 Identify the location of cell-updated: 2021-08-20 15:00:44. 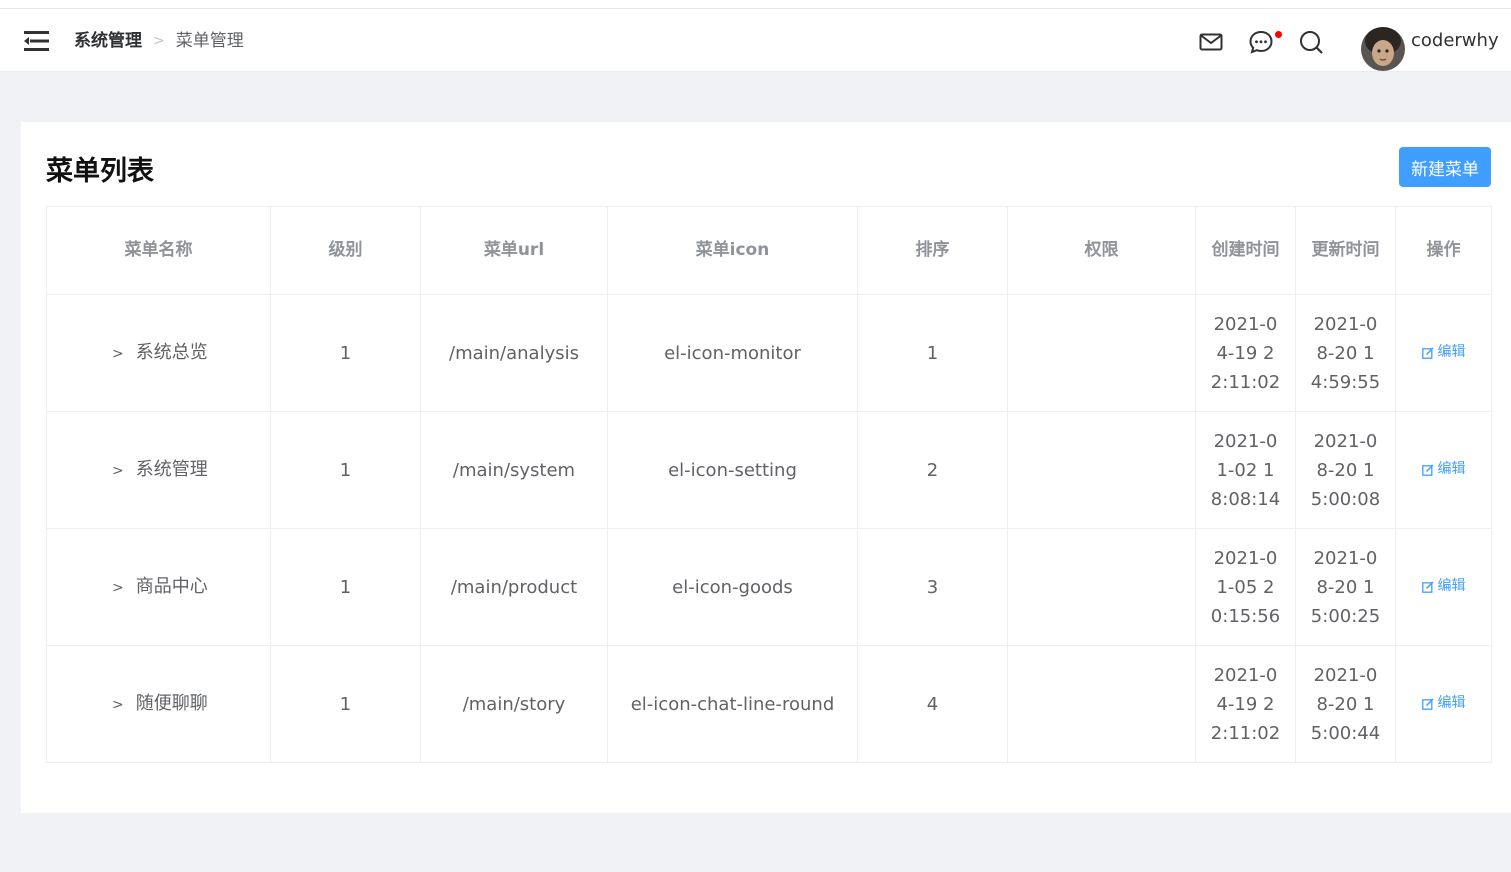
(1345, 704).